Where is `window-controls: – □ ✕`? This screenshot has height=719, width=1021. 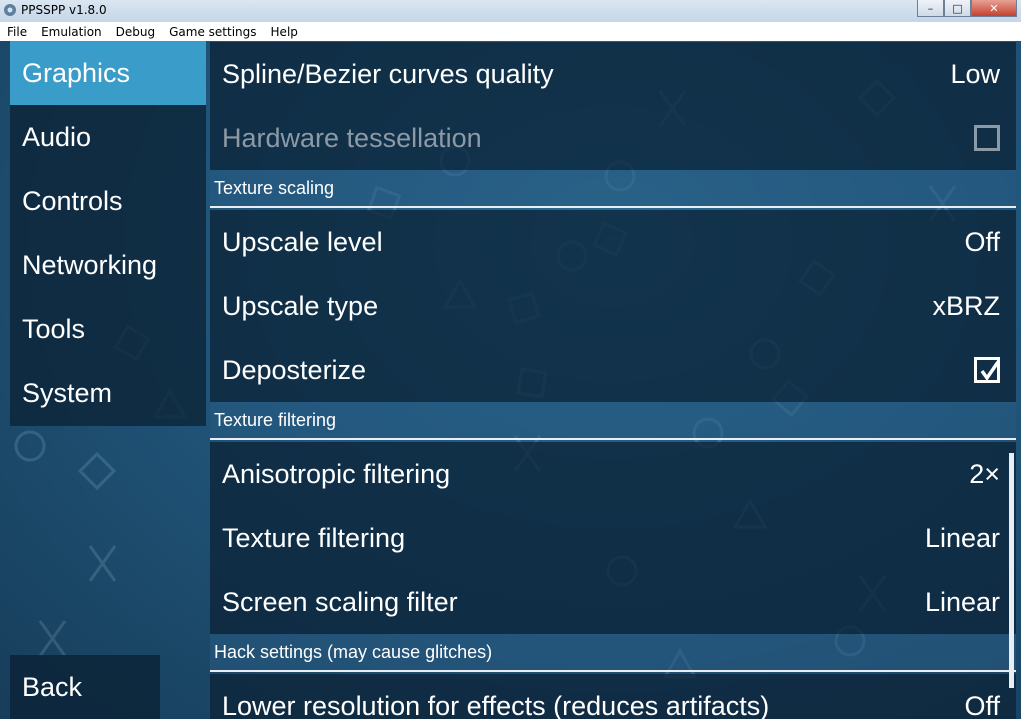 window-controls: – □ ✕ is located at coordinates (967, 9).